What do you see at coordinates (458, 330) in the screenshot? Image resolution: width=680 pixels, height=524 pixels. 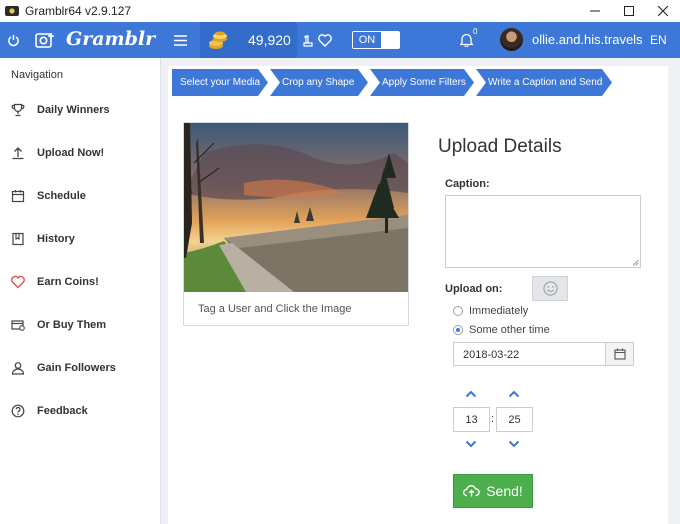 I see `radio-other-time` at bounding box center [458, 330].